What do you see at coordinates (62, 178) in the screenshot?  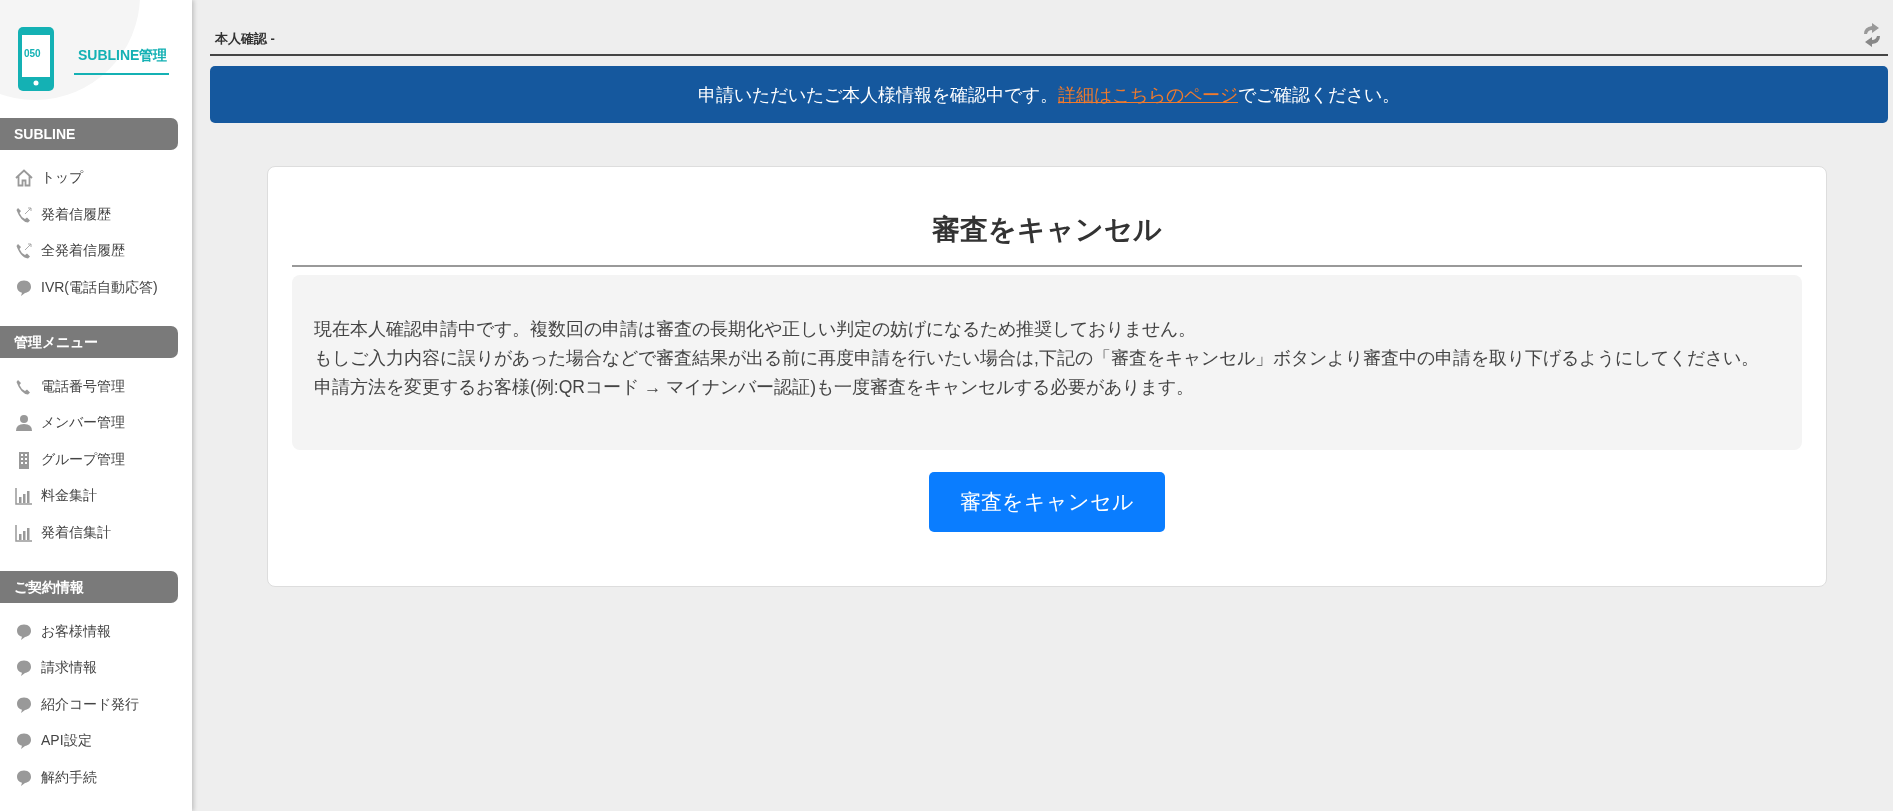 I see `sidebar-item: トップ` at bounding box center [62, 178].